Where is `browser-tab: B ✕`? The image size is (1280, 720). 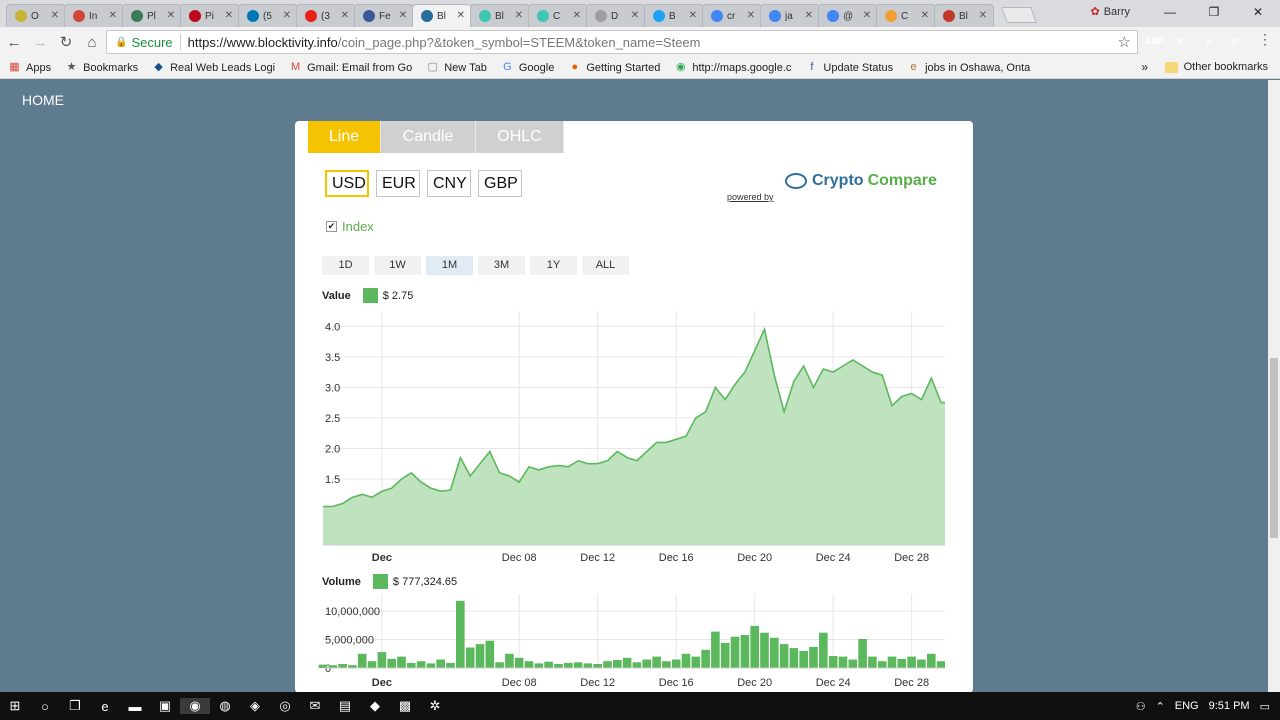 browser-tab: B ✕ is located at coordinates (674, 15).